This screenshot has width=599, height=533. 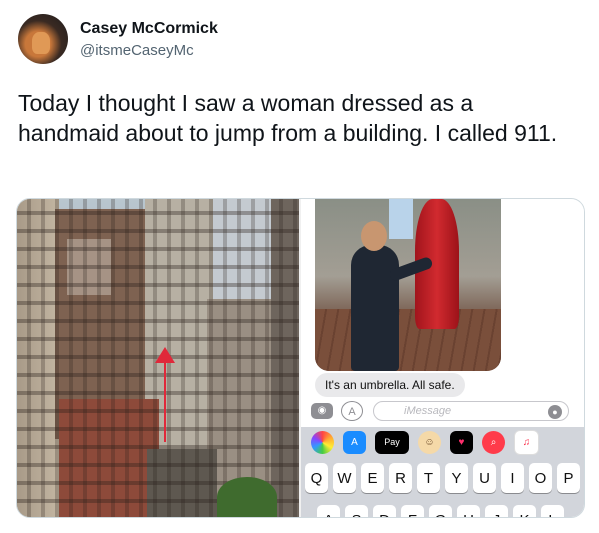 What do you see at coordinates (322, 442) in the screenshot?
I see `photos-app-icon` at bounding box center [322, 442].